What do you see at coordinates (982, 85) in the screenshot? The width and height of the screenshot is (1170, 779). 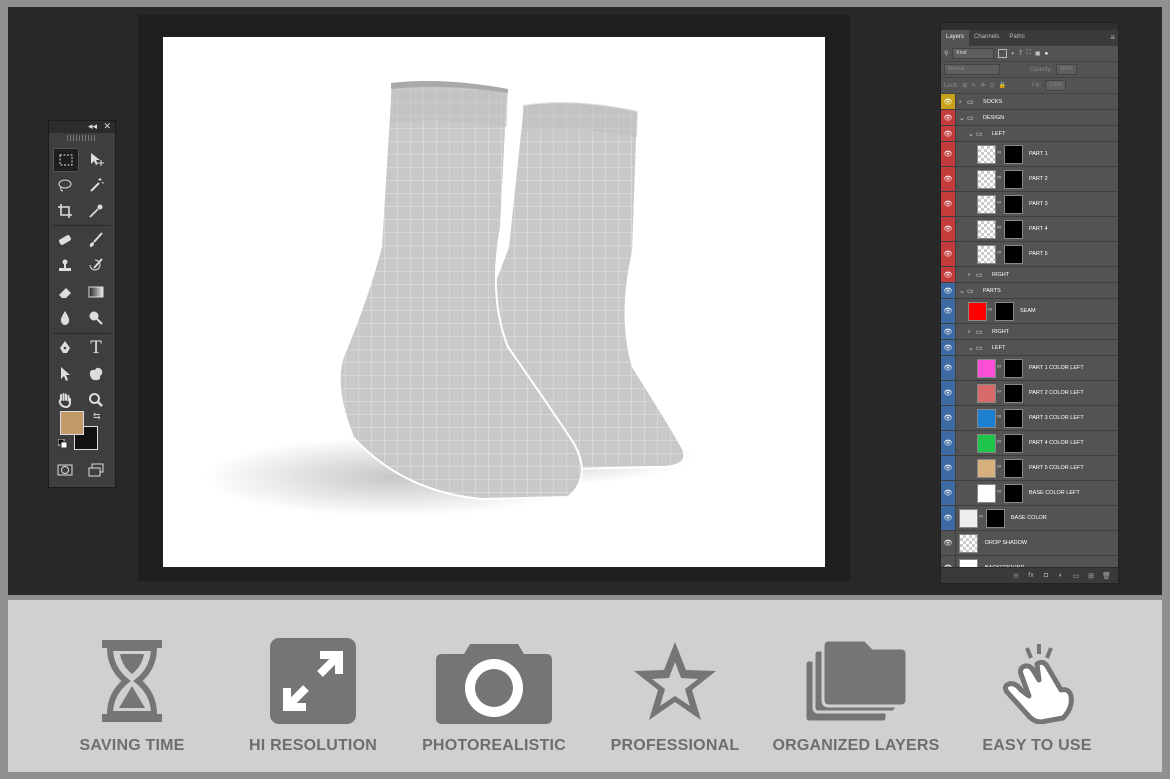 I see `lock-position-icon: ✥` at bounding box center [982, 85].